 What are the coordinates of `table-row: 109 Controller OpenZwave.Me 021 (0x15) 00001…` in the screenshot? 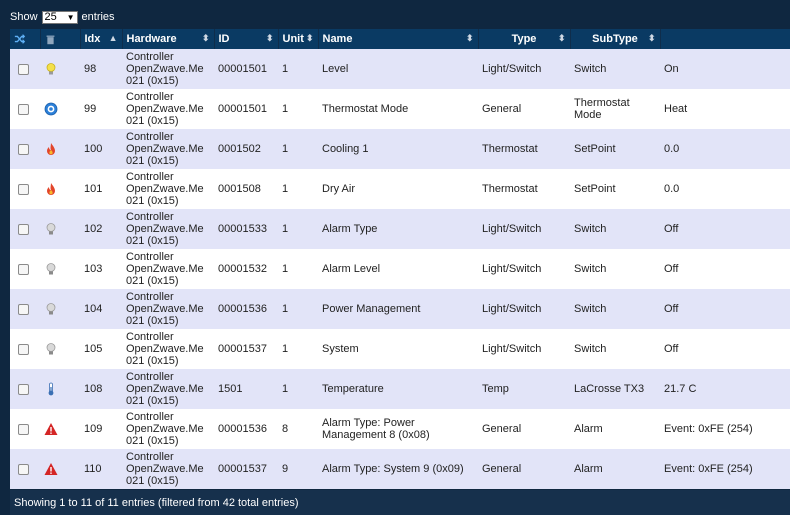 It's located at (400, 429).